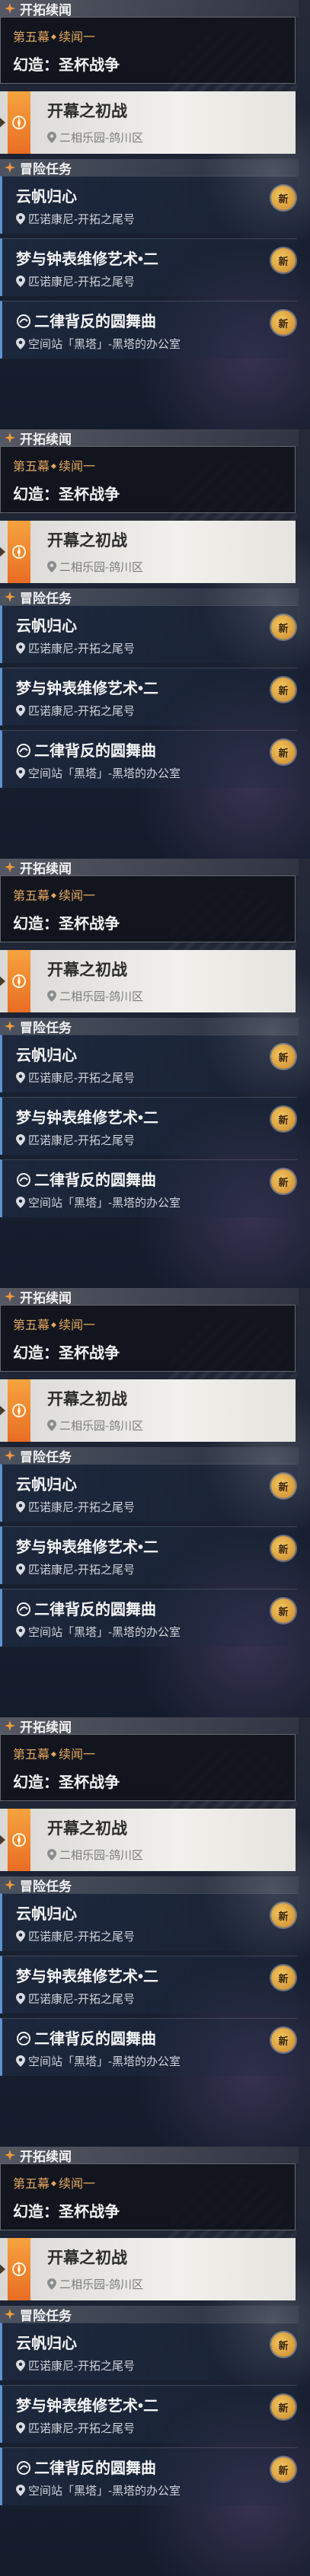  What do you see at coordinates (66, 925) in the screenshot?
I see `trailblaze-quest-title: 幻造：圣杯战争` at bounding box center [66, 925].